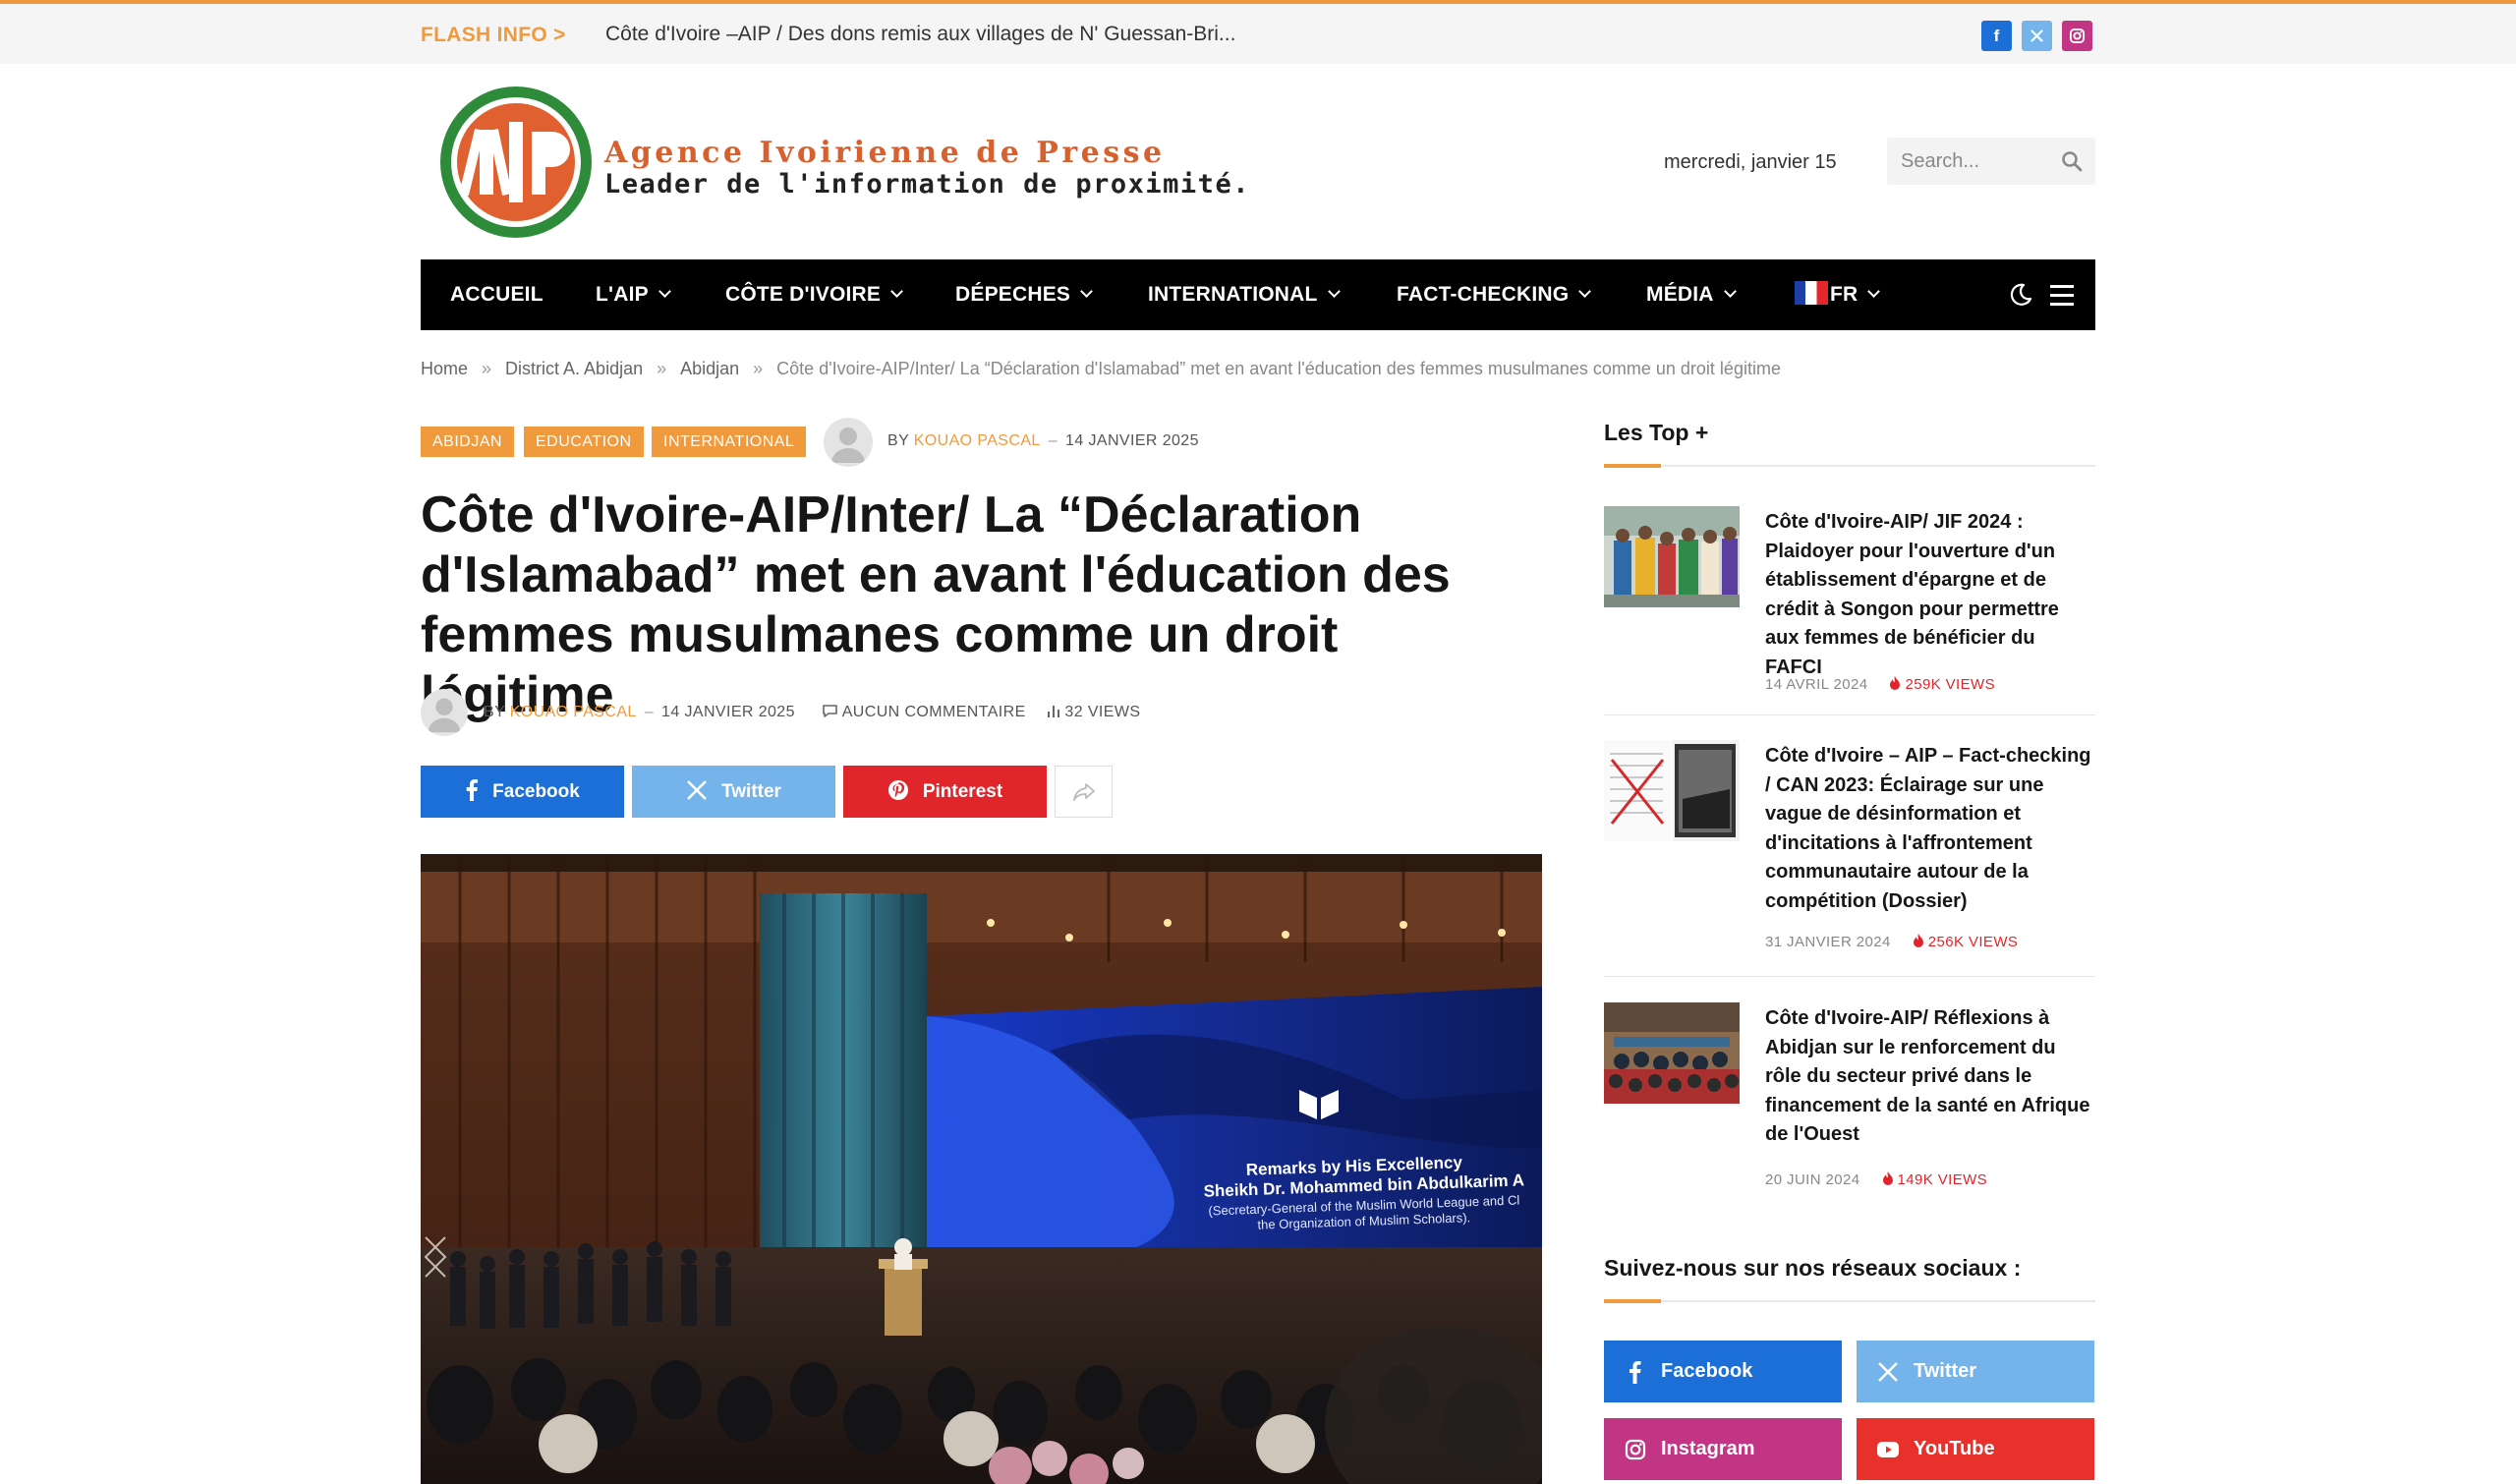 The width and height of the screenshot is (2516, 1484). I want to click on share-pinterest-button: Pinterest, so click(945, 792).